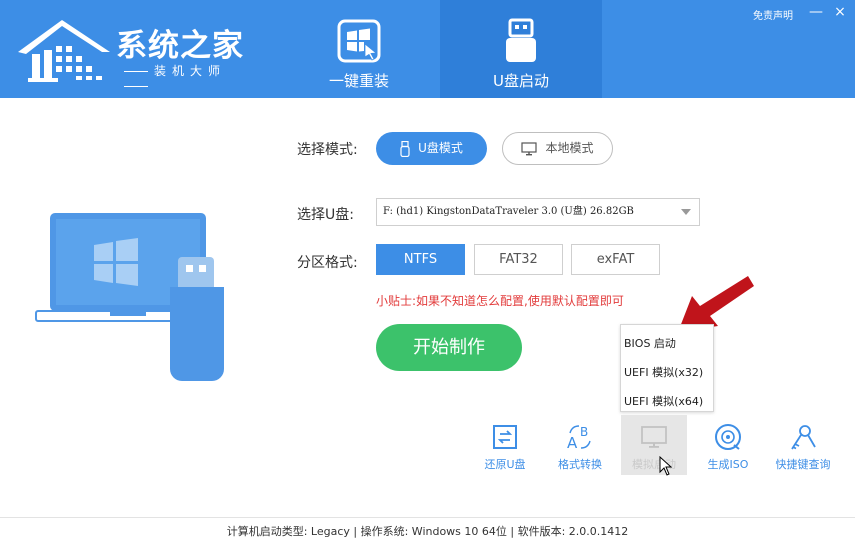 This screenshot has height=543, width=855. Describe the element at coordinates (803, 464) in the screenshot. I see `tool-label: 快捷键查询` at that location.